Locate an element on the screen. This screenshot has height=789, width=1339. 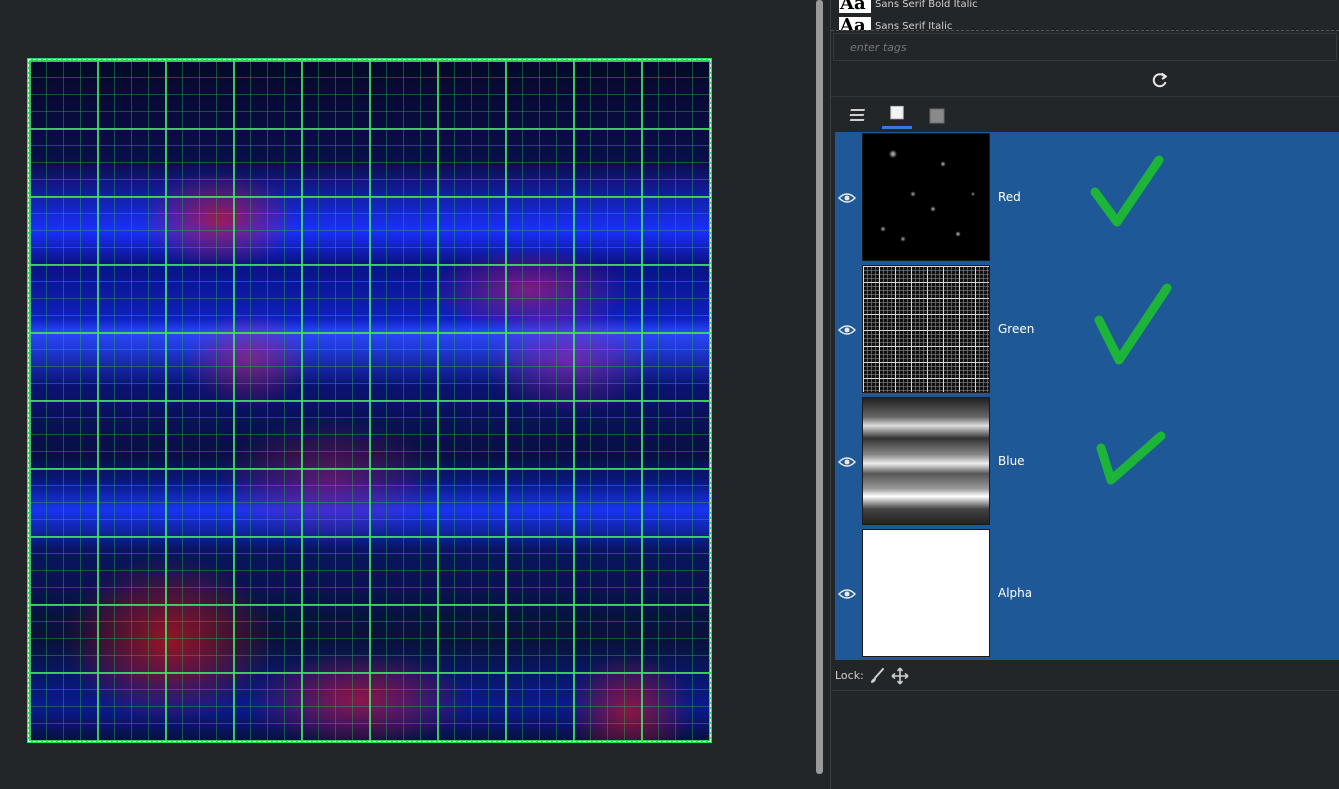
dock-tab-bar is located at coordinates (1085, 114).